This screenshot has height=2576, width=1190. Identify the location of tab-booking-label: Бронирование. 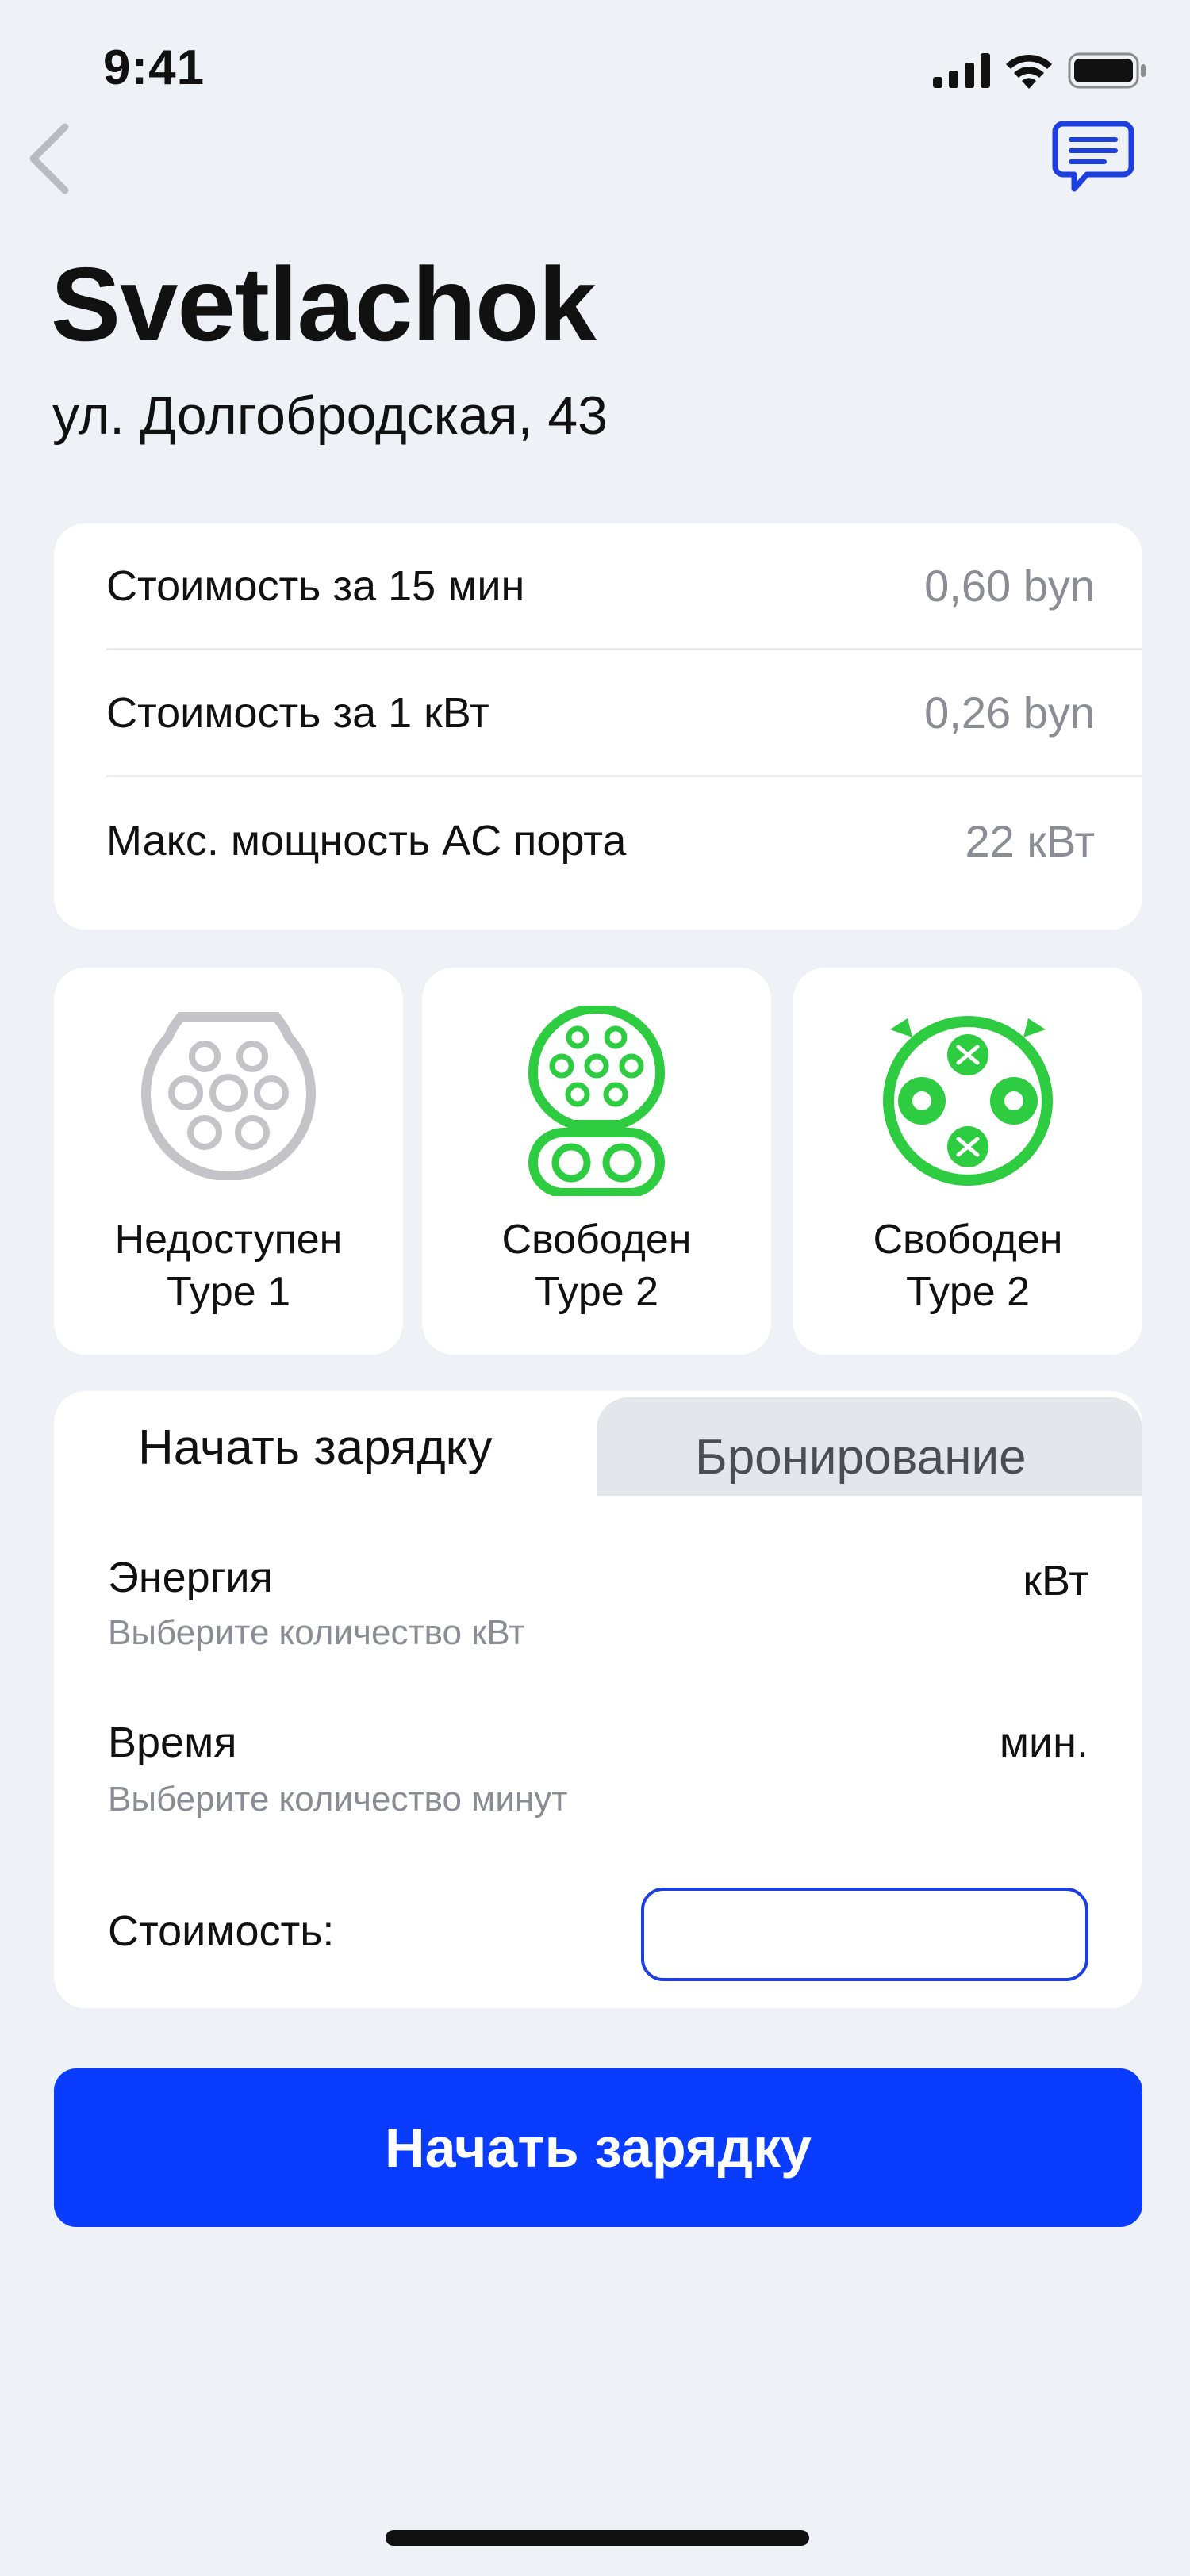
(861, 1458).